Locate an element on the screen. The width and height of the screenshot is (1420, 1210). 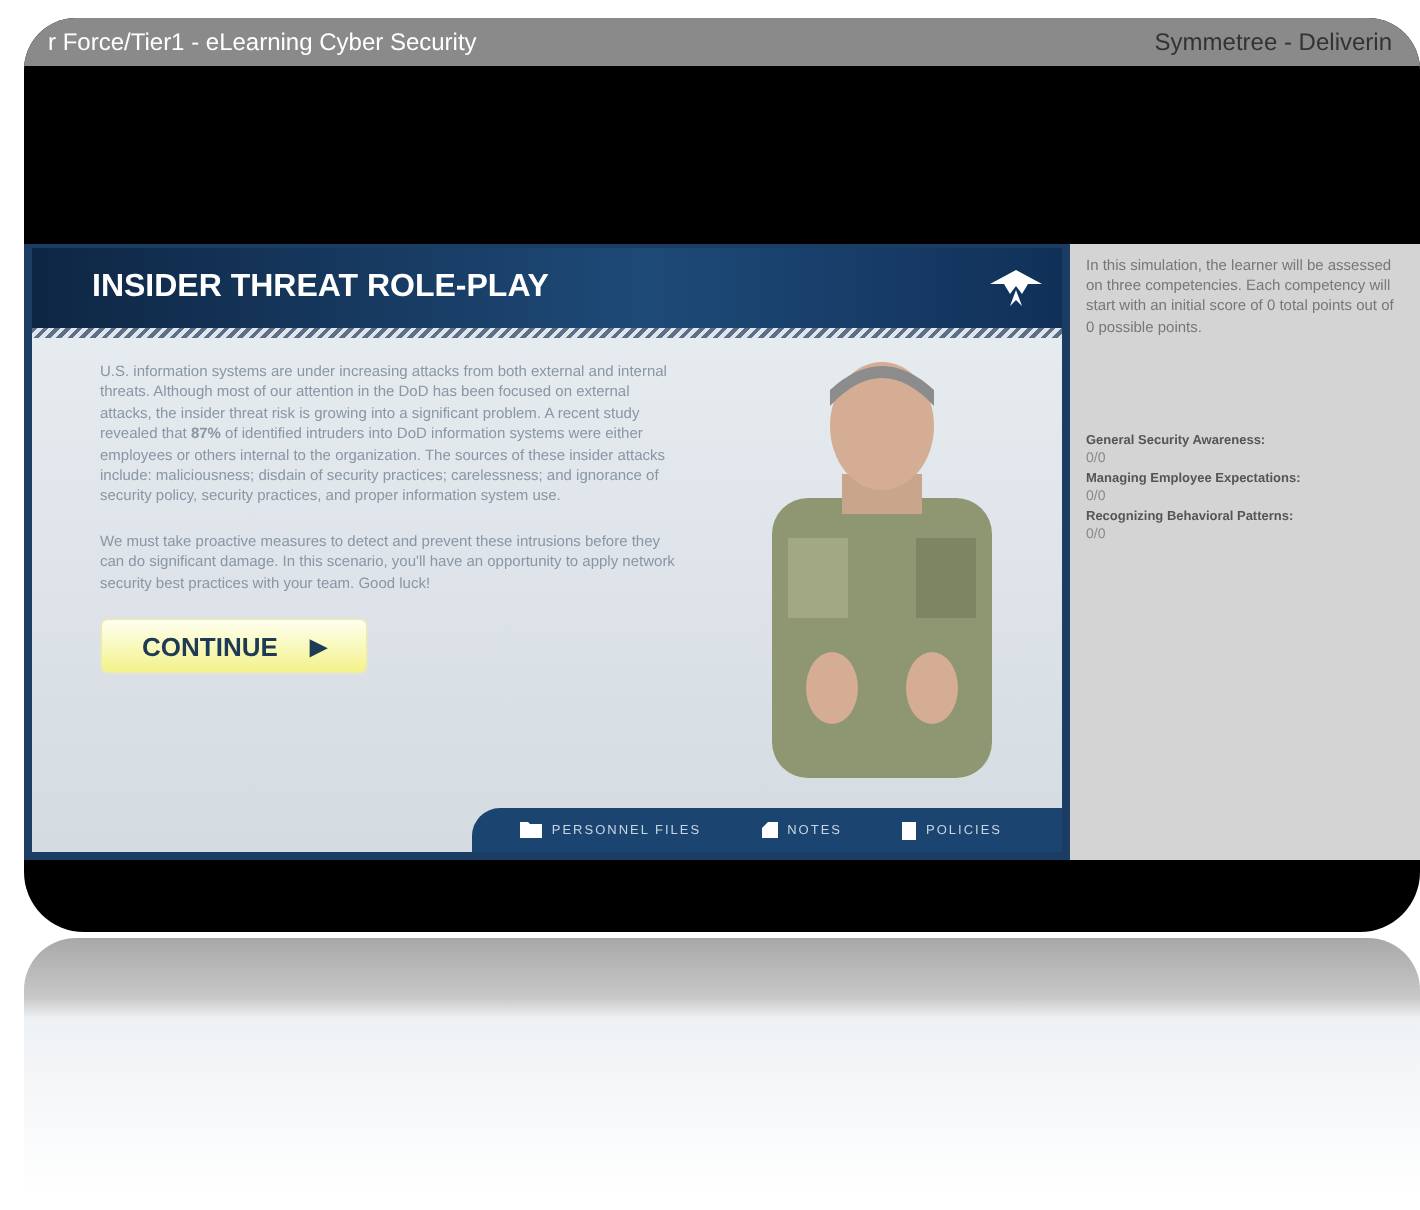
continue-button: CONTINUE ▶ is located at coordinates (234, 646).